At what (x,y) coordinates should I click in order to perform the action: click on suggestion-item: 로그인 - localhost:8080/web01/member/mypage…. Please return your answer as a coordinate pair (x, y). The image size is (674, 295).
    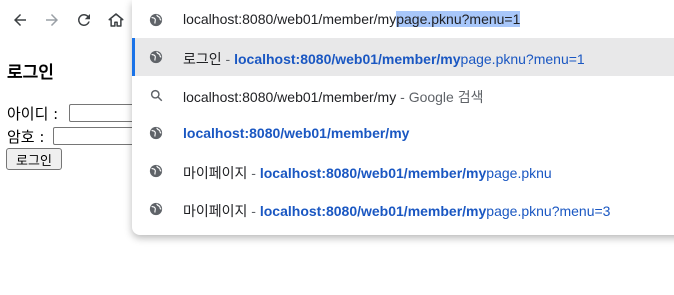
    Looking at the image, I should click on (403, 57).